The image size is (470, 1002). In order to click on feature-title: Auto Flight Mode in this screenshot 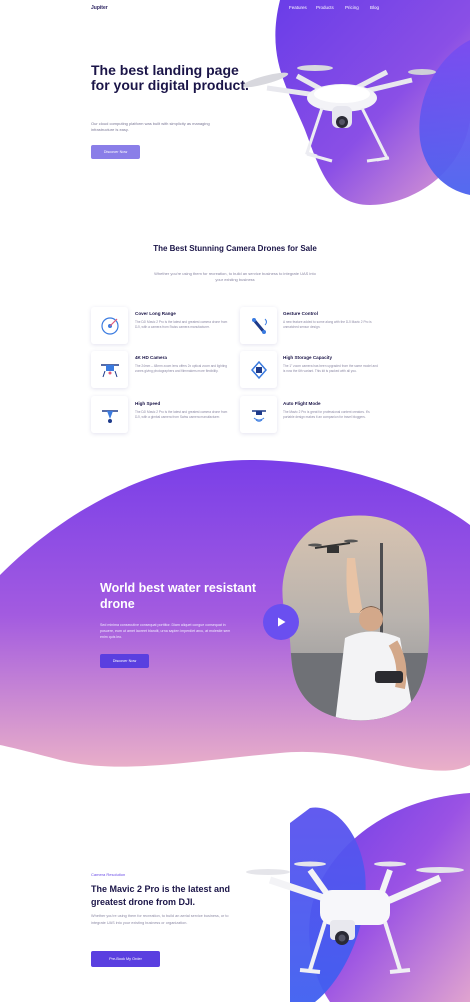, I will do `click(302, 403)`.